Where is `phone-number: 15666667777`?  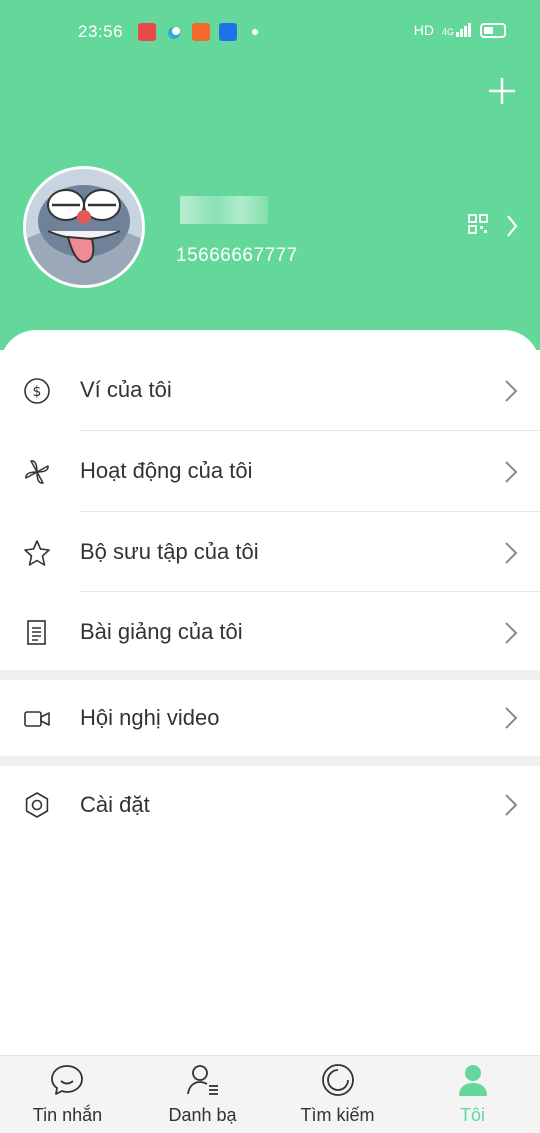 phone-number: 15666667777 is located at coordinates (237, 255).